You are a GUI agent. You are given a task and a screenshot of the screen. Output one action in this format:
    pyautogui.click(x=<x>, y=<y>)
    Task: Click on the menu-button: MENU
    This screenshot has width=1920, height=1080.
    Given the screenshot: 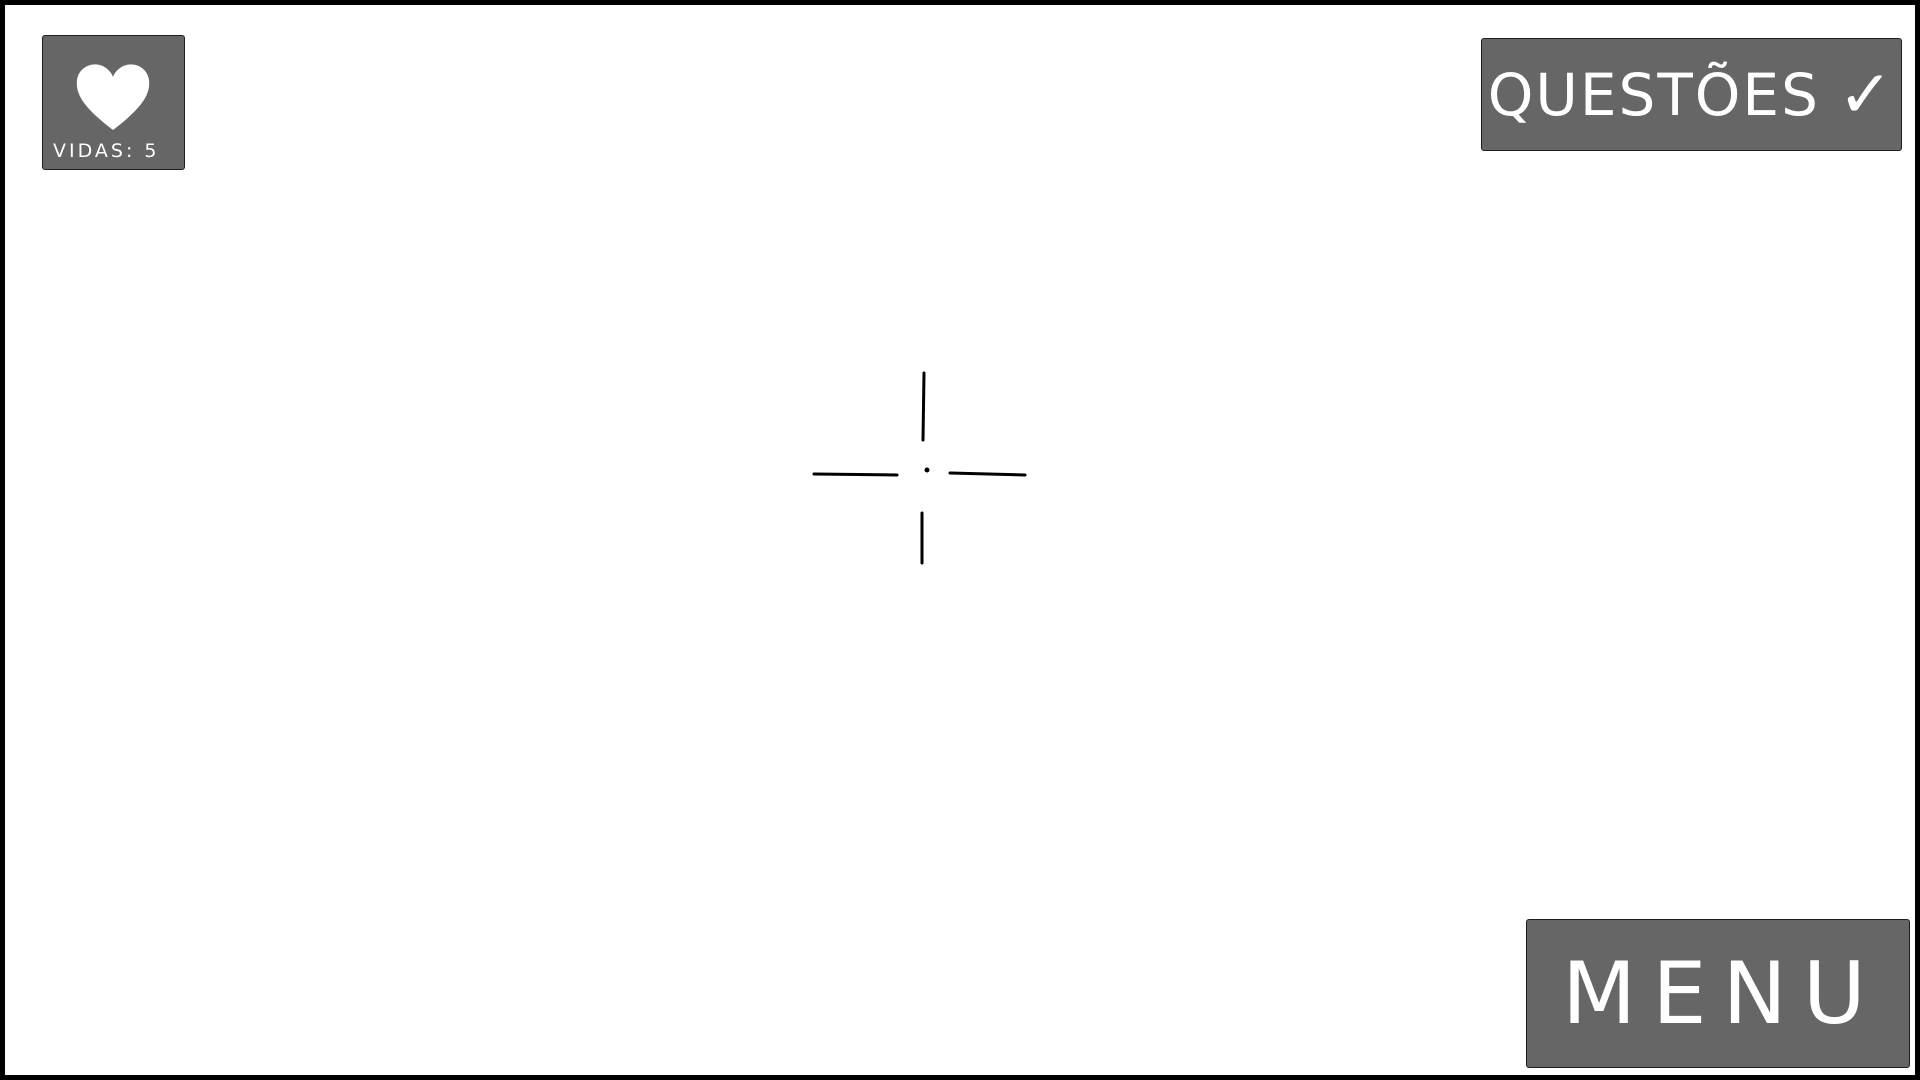 What is the action you would take?
    pyautogui.click(x=1718, y=993)
    